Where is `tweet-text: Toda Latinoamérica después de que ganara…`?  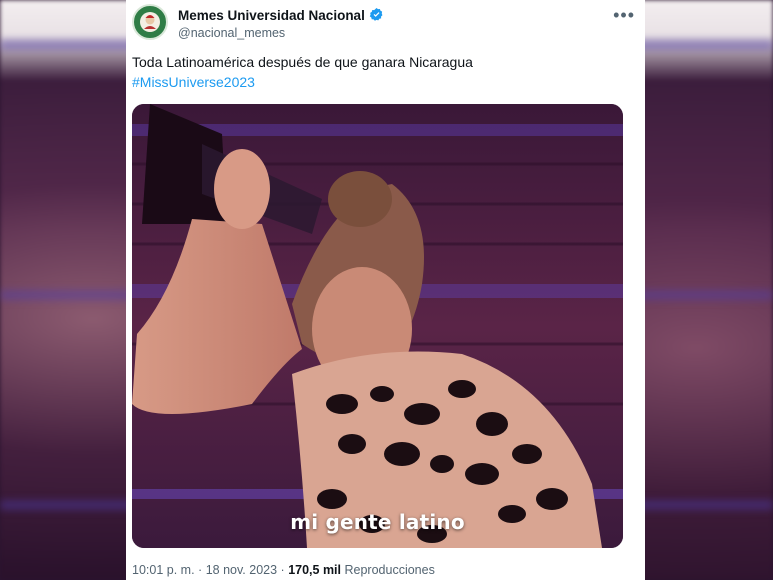 tweet-text: Toda Latinoamérica después de que ganara… is located at coordinates (382, 72).